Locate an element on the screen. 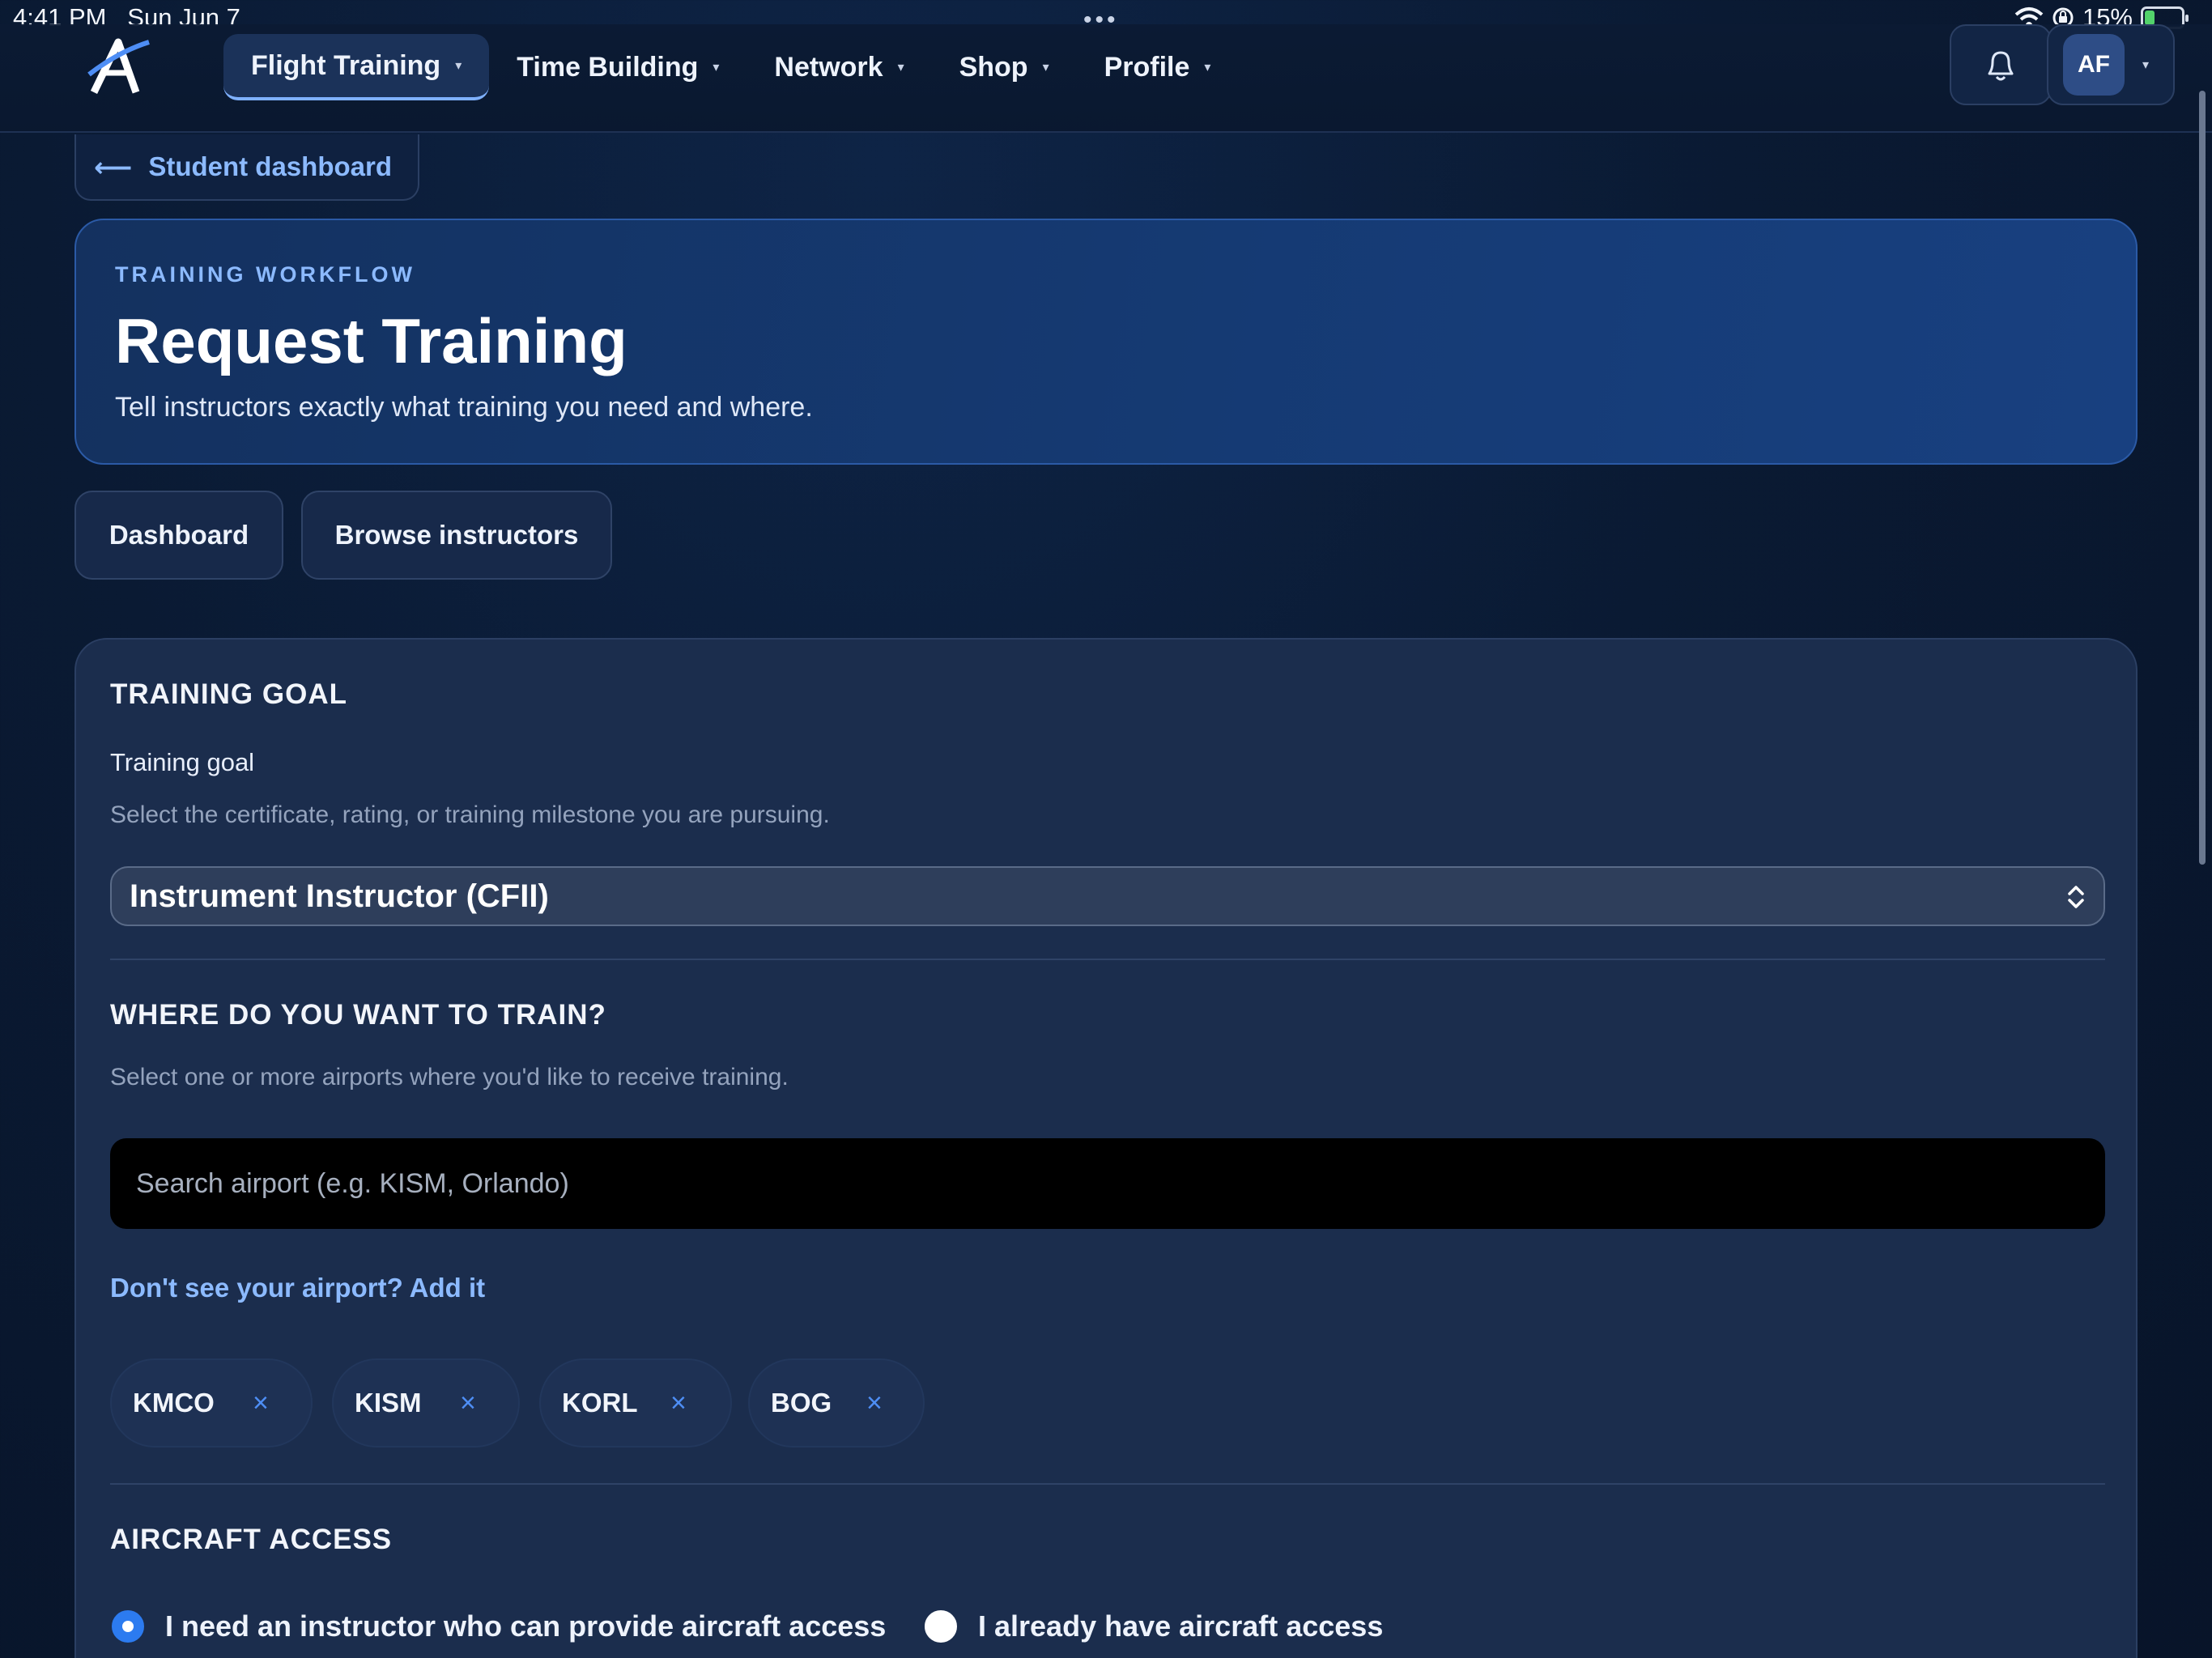 The image size is (2212, 1658). airport-chip-label: KORL is located at coordinates (600, 1403).